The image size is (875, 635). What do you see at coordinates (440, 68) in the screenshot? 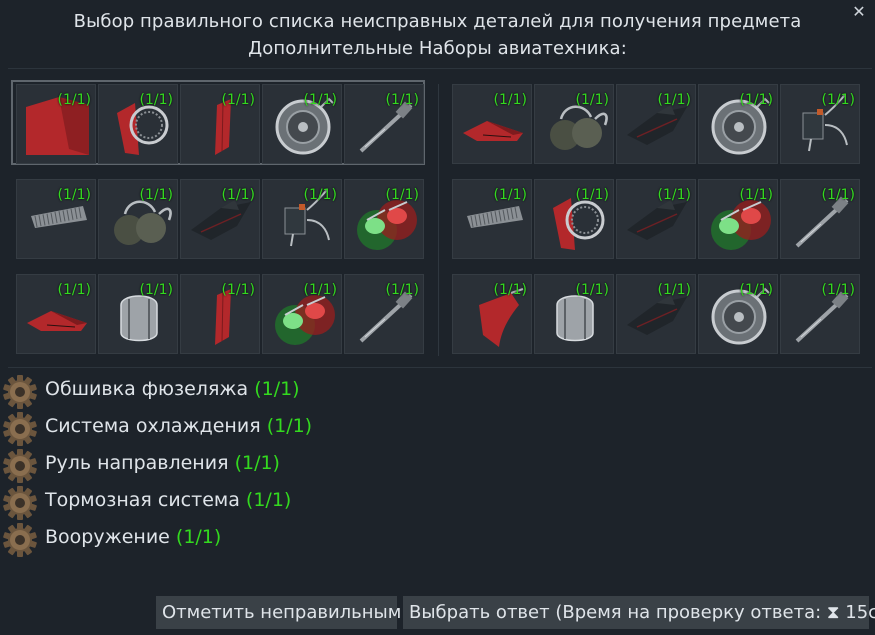
I see `header-divider` at bounding box center [440, 68].